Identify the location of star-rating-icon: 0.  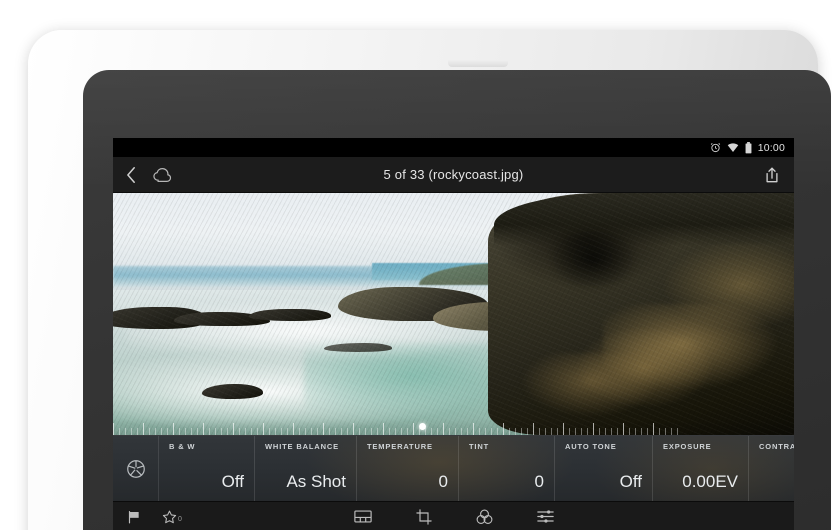
(172, 517).